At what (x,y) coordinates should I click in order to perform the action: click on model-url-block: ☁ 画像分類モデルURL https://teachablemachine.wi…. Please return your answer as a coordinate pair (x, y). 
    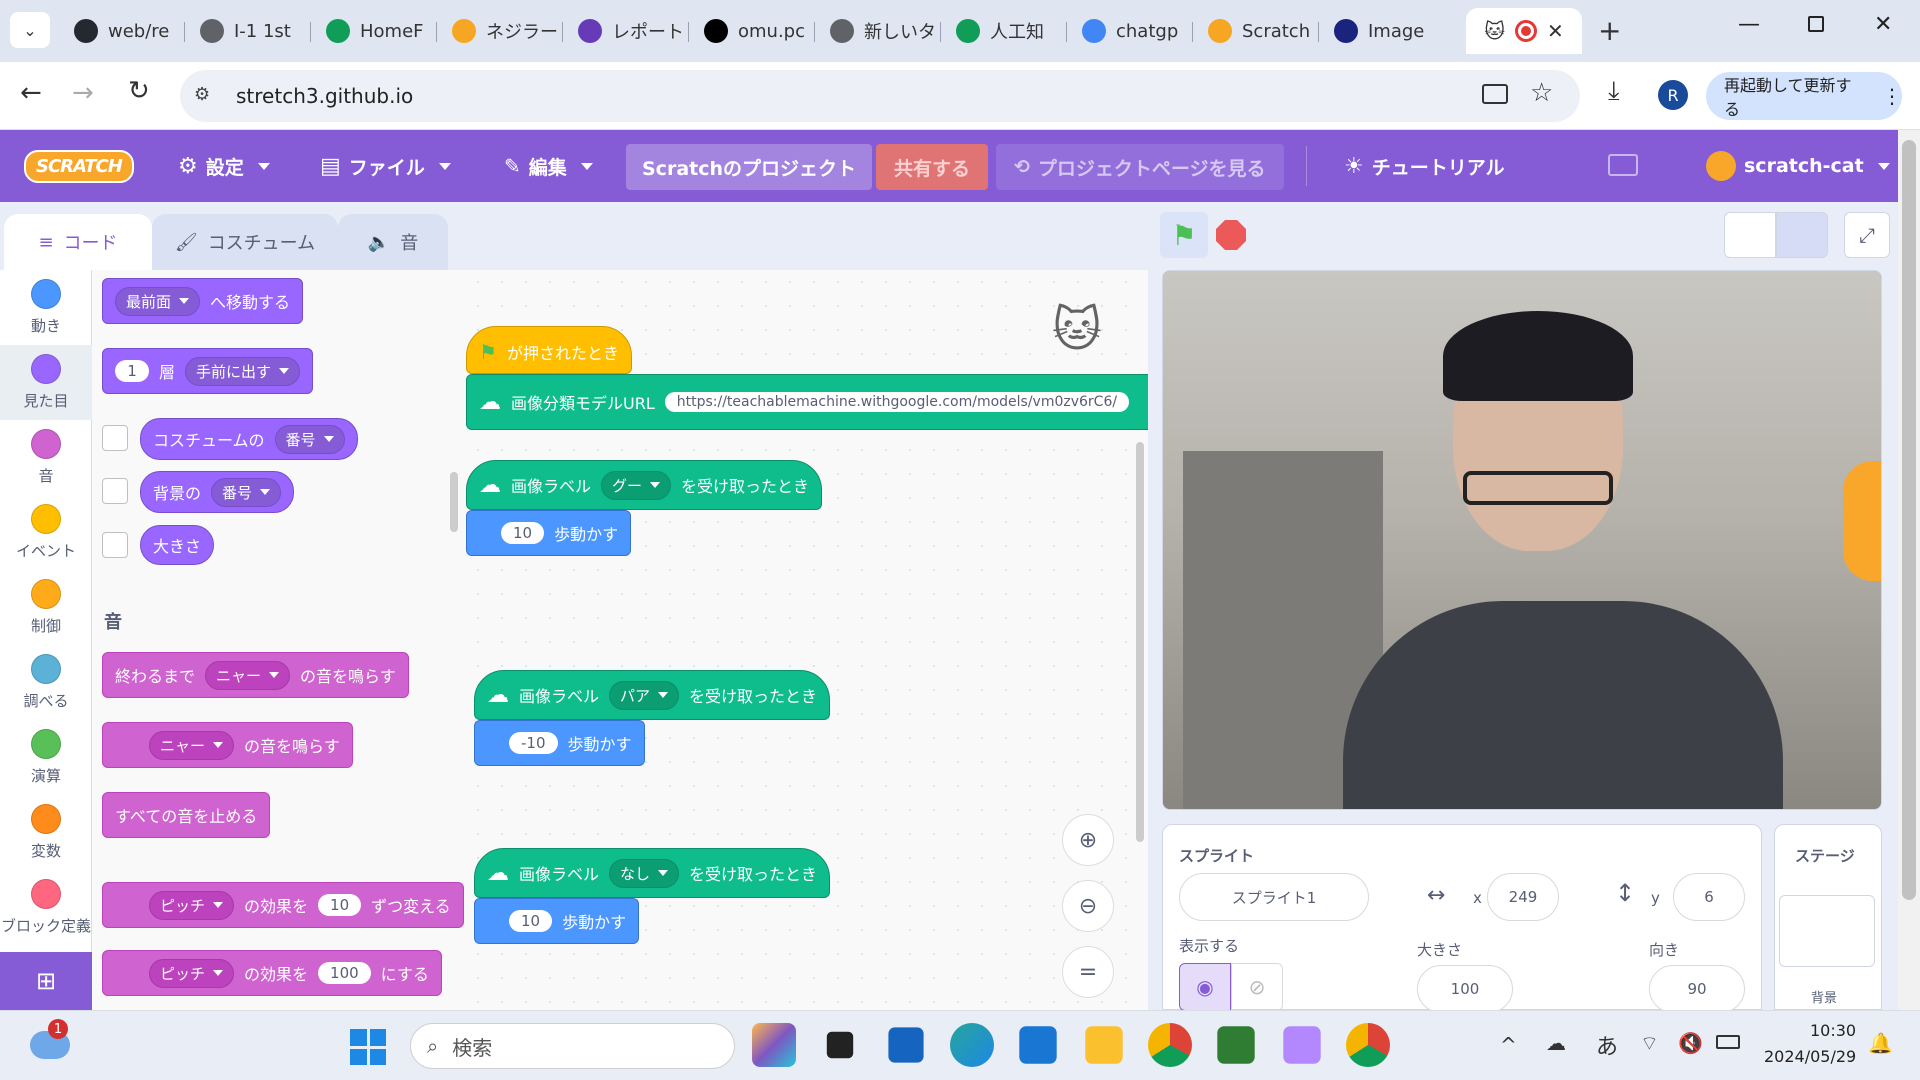
    Looking at the image, I should click on (807, 402).